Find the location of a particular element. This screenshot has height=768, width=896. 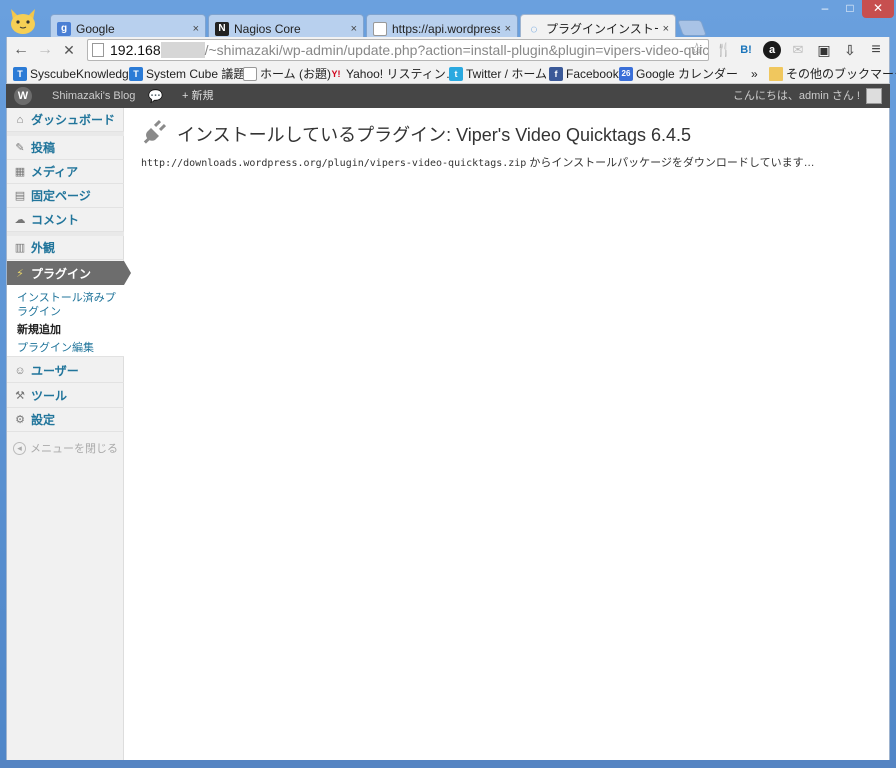

bookmark-syscubeknowledge: T SyscubeKnowledge is located at coordinates (74, 73).